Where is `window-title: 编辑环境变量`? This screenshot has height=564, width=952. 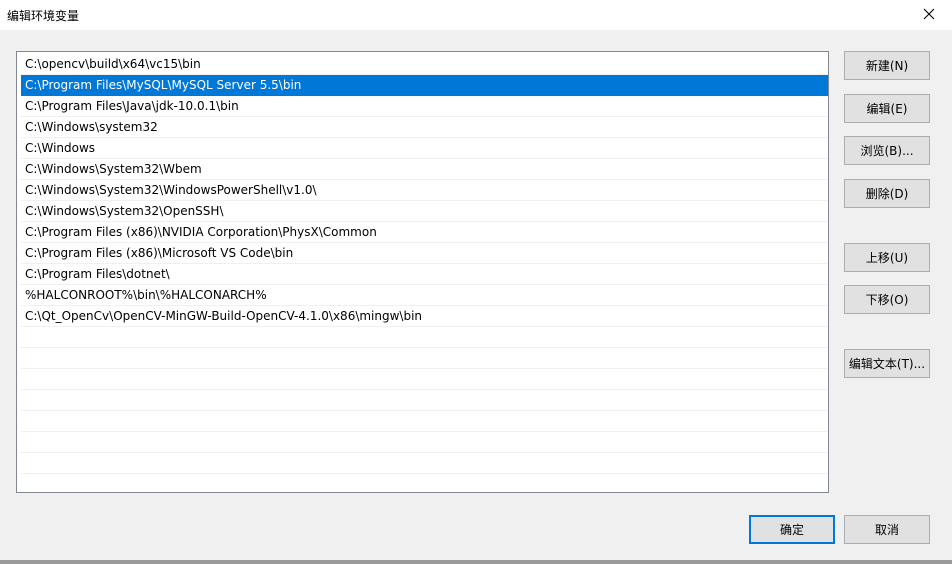
window-title: 编辑环境变量 is located at coordinates (43, 16).